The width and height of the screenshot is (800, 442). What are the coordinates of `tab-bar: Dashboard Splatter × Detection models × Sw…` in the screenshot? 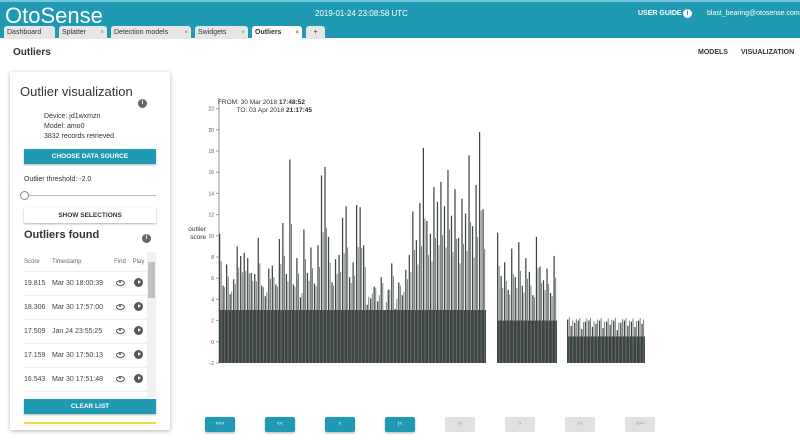 It's located at (164, 32).